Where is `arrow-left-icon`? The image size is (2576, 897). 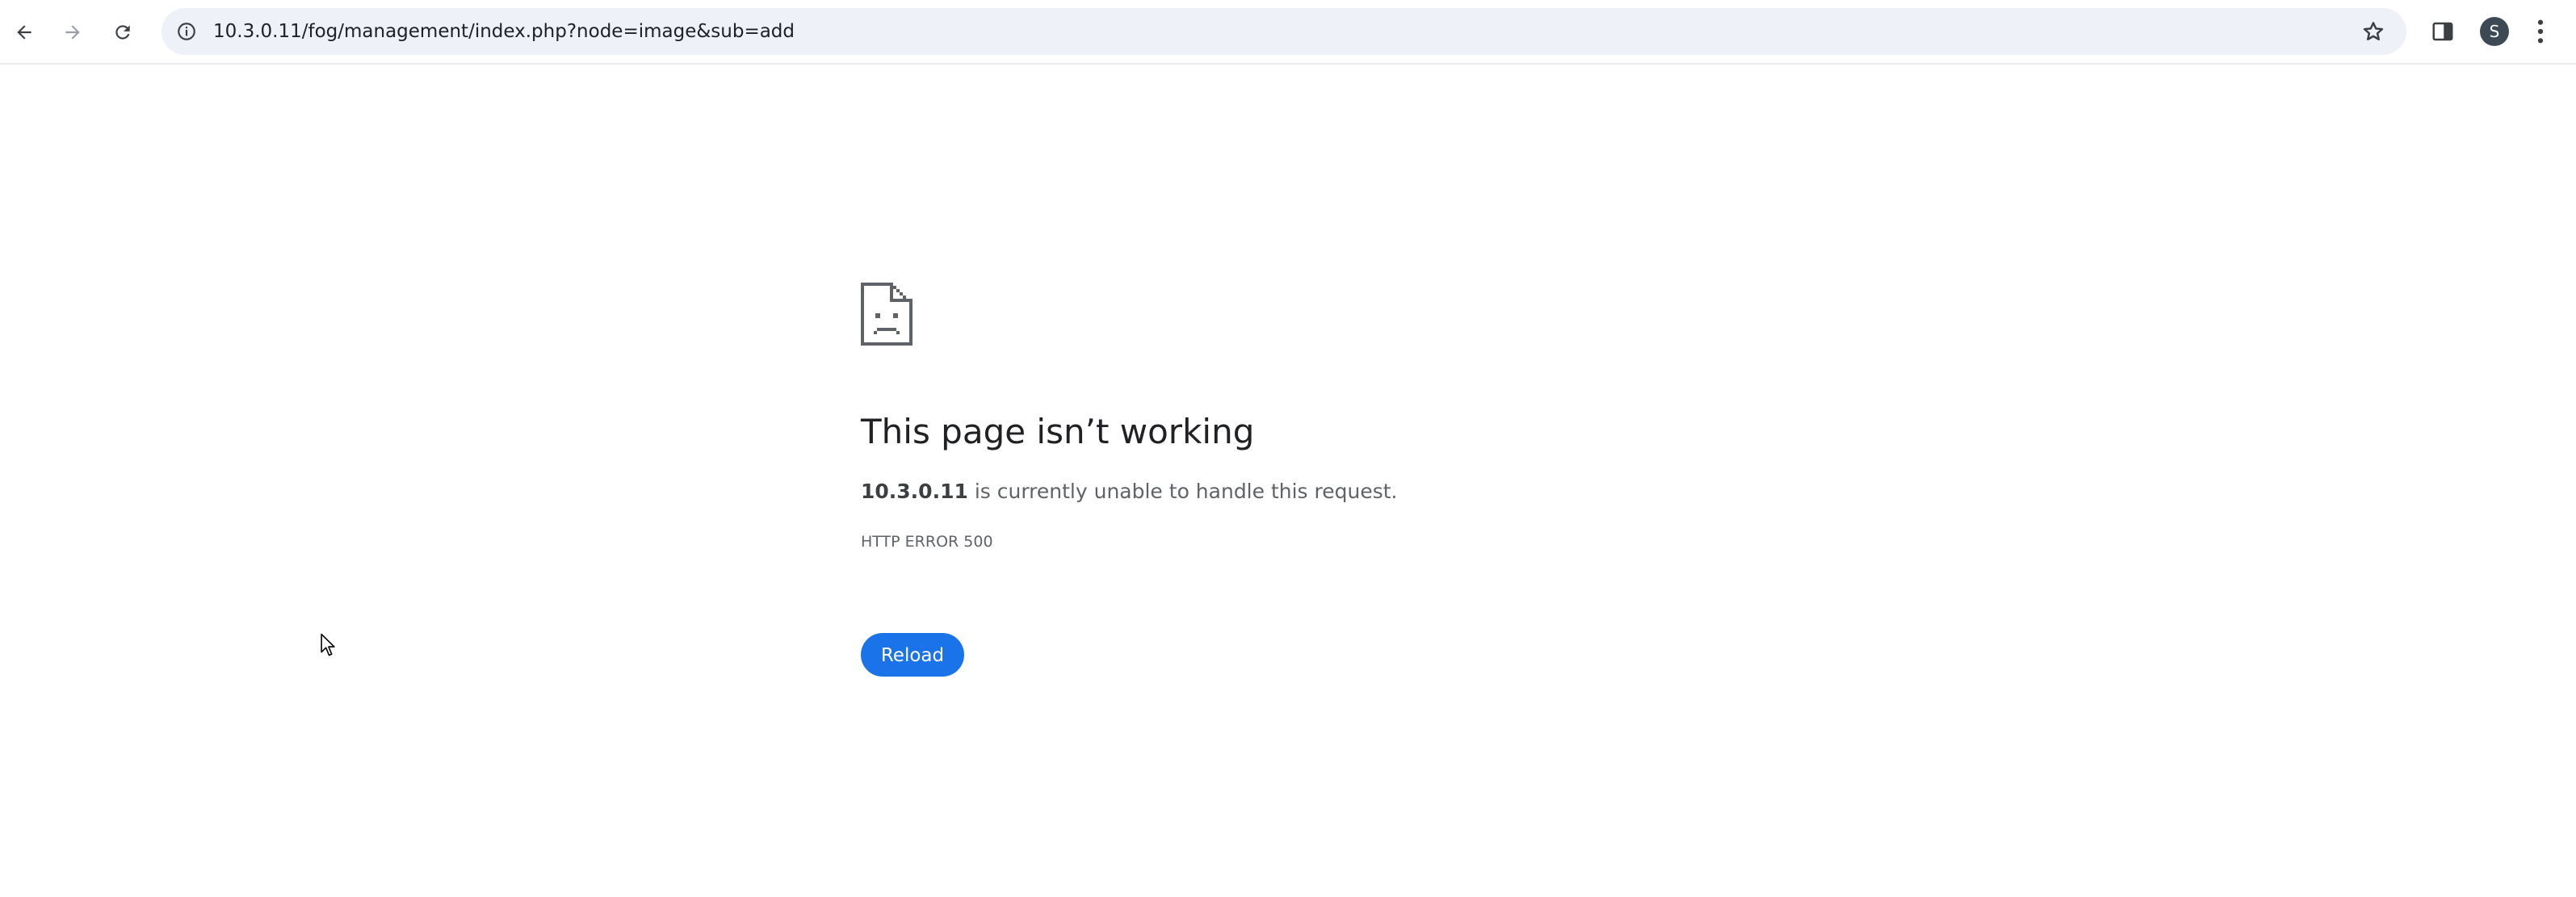 arrow-left-icon is located at coordinates (24, 32).